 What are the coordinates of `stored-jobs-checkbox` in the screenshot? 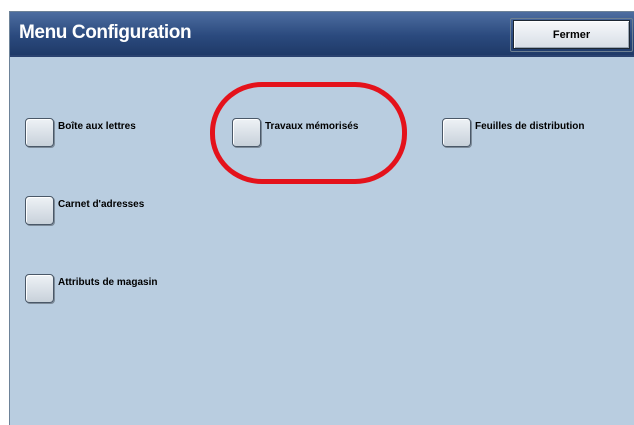 It's located at (246, 132).